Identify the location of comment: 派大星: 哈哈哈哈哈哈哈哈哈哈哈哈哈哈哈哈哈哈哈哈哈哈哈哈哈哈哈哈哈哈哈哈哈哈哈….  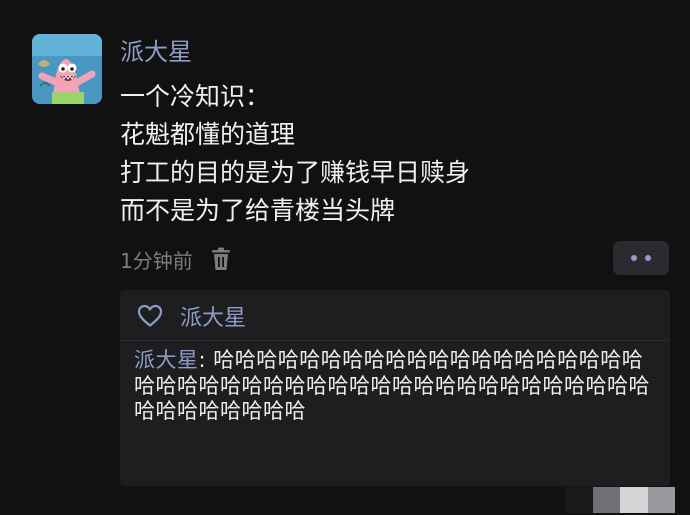
(399, 386).